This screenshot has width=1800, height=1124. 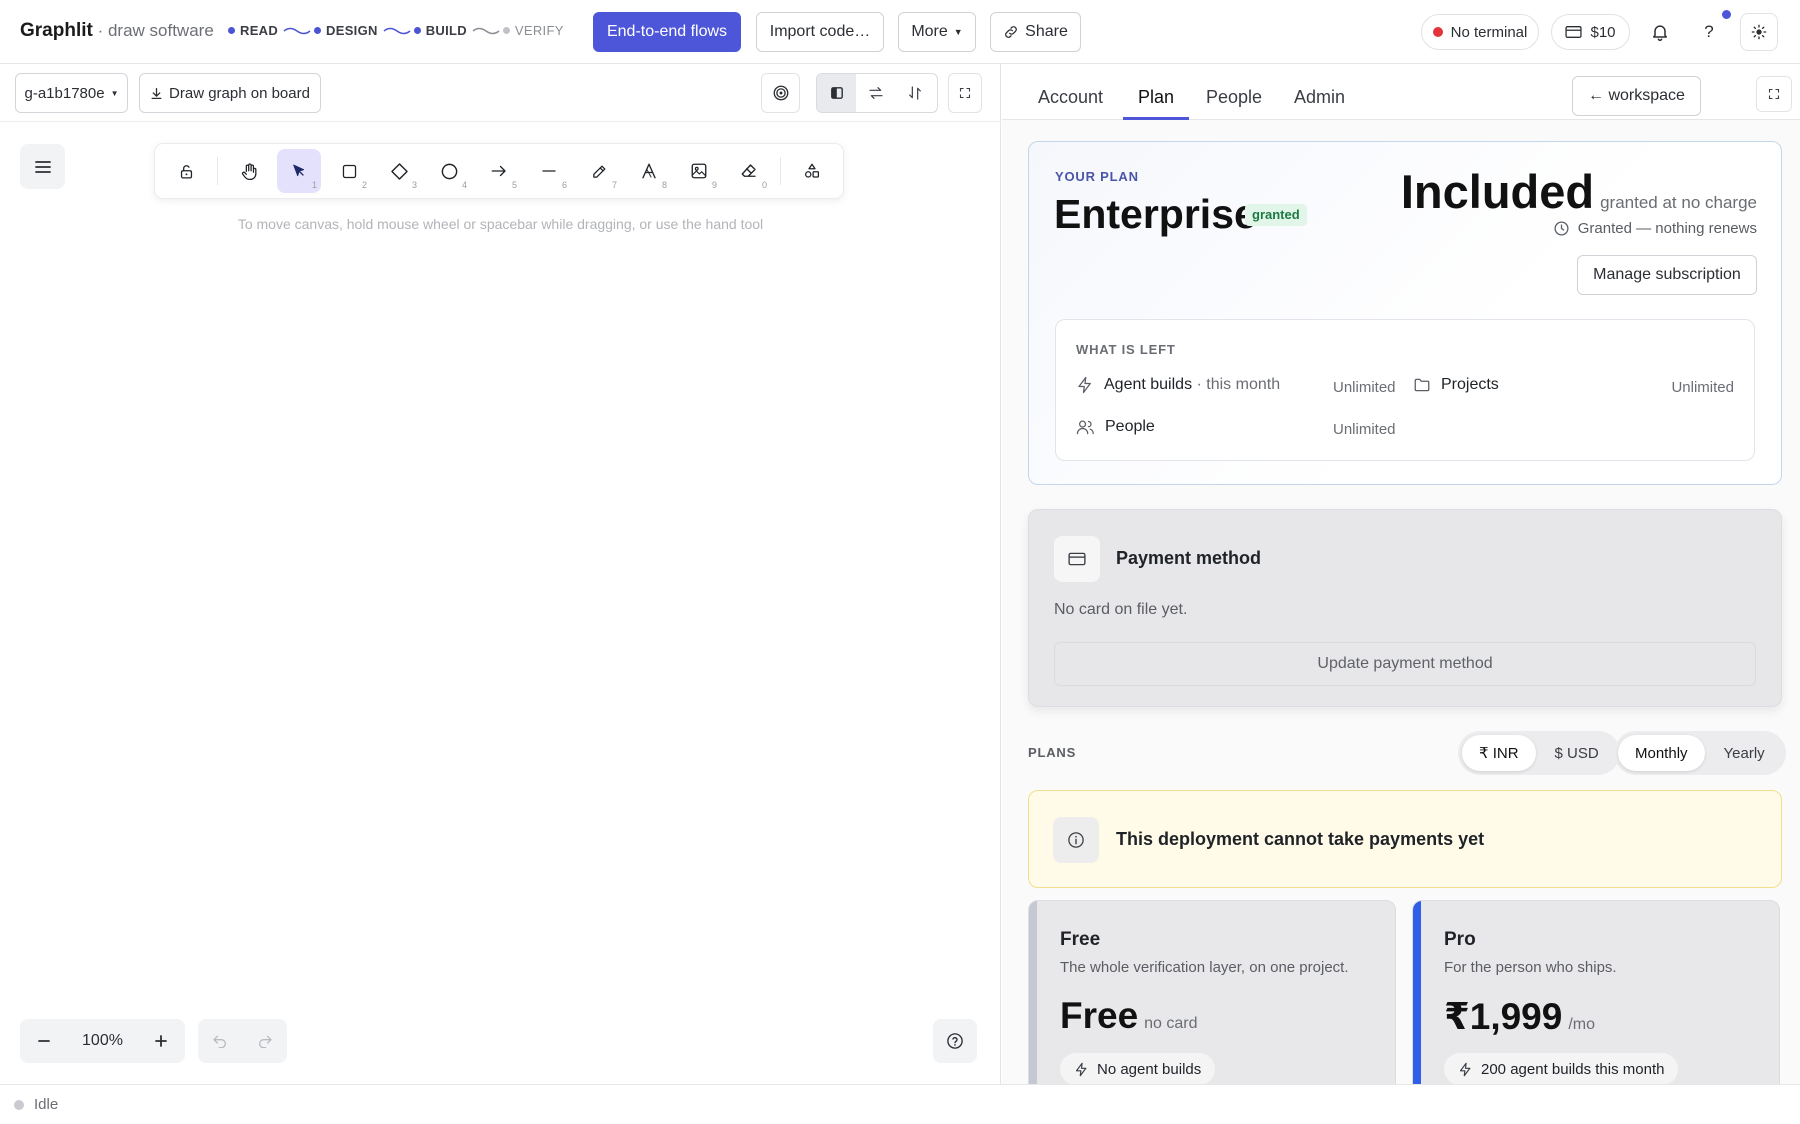 I want to click on tool-text-shortcut: 8, so click(x=664, y=185).